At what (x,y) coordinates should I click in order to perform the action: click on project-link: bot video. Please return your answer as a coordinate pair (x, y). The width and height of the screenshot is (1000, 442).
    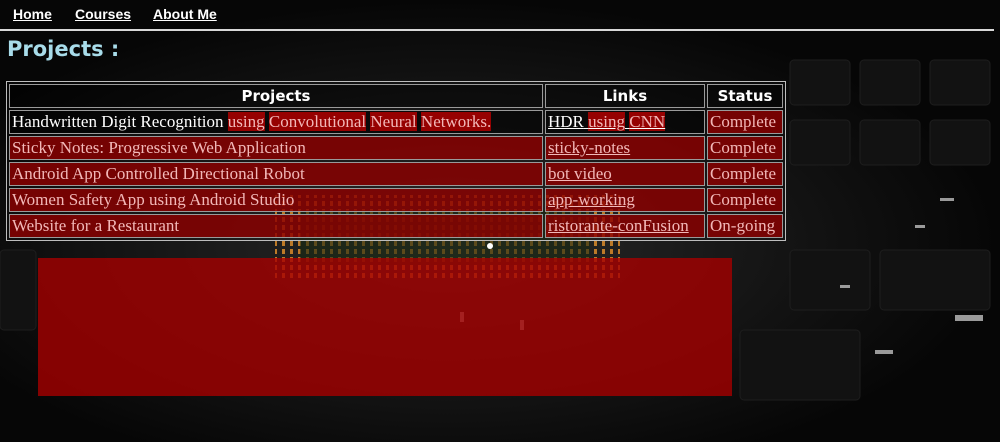
    Looking at the image, I should click on (580, 173).